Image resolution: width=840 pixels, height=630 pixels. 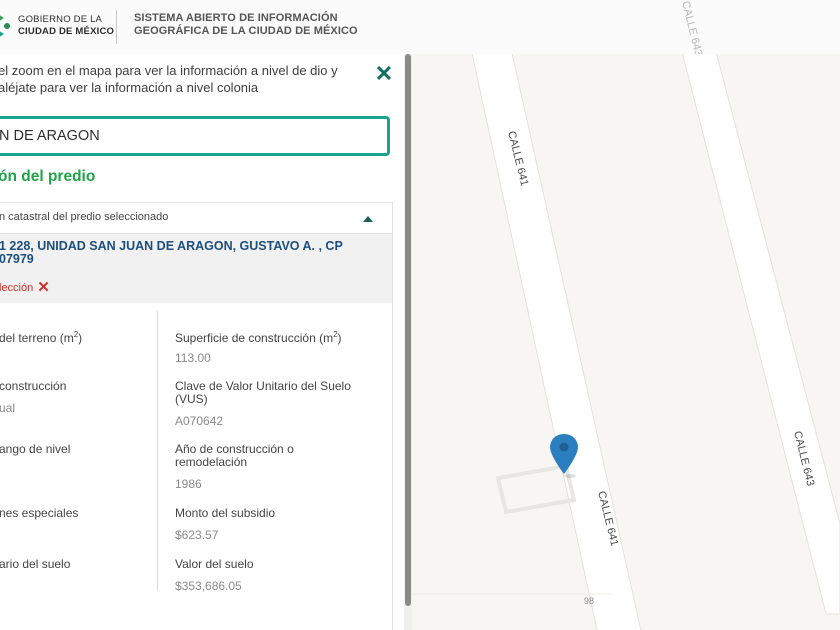 What do you see at coordinates (17, 288) in the screenshot?
I see `clear-selection-label: lección` at bounding box center [17, 288].